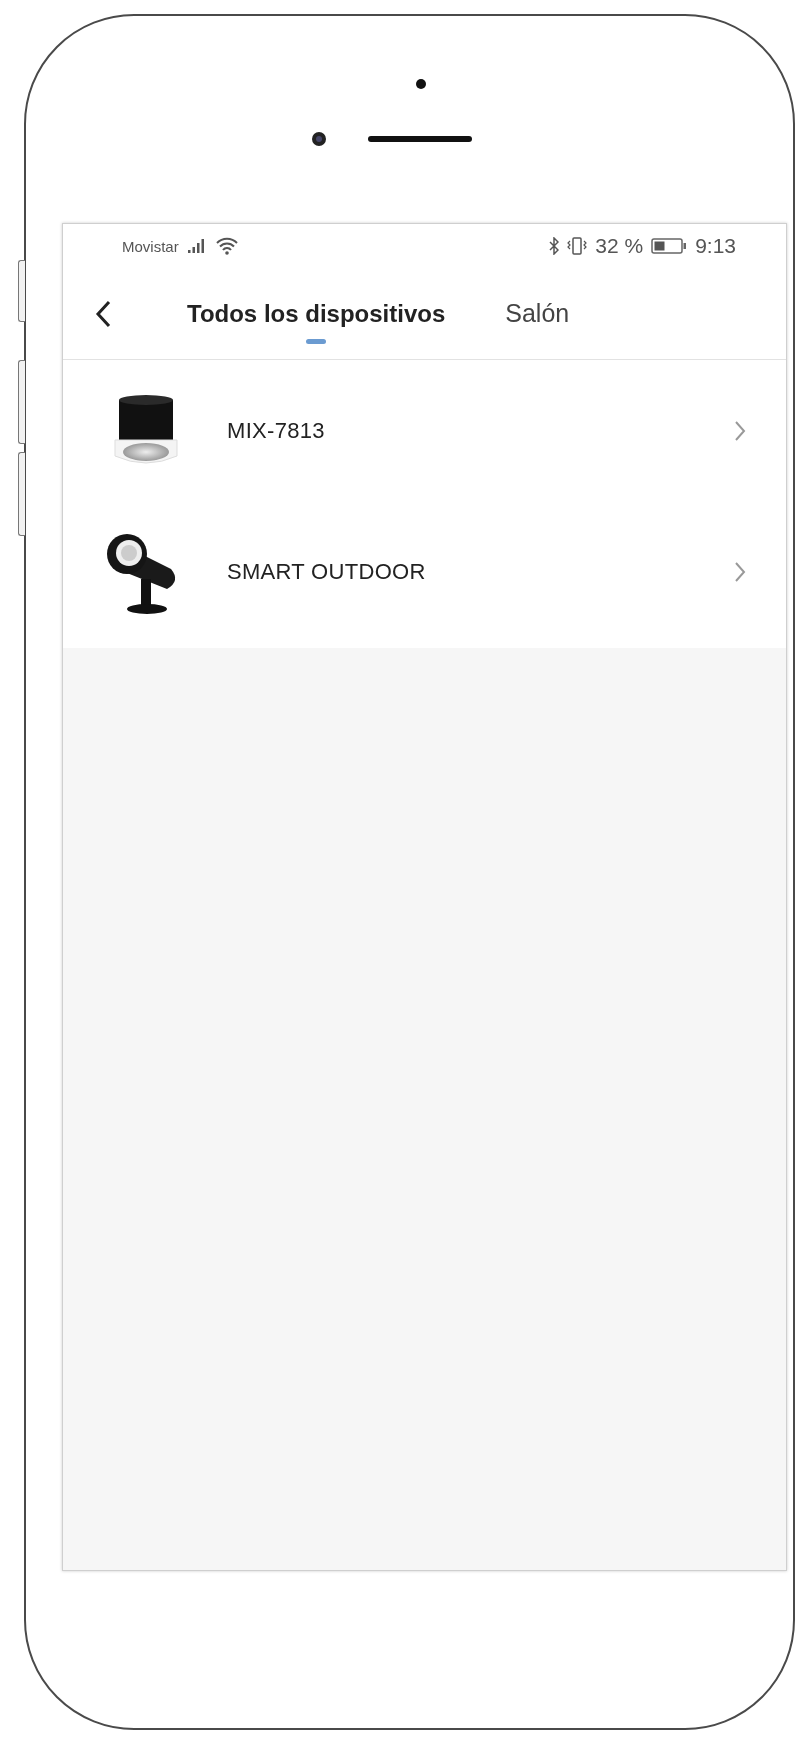 The width and height of the screenshot is (798, 1737). Describe the element at coordinates (669, 246) in the screenshot. I see `battery-icon` at that location.